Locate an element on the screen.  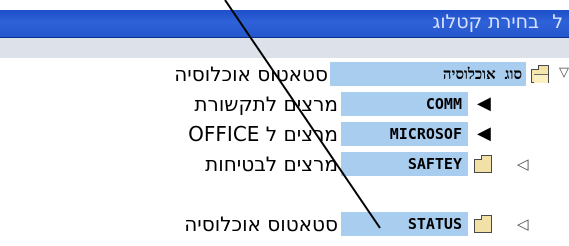
item-key: STATUS is located at coordinates (404, 224).